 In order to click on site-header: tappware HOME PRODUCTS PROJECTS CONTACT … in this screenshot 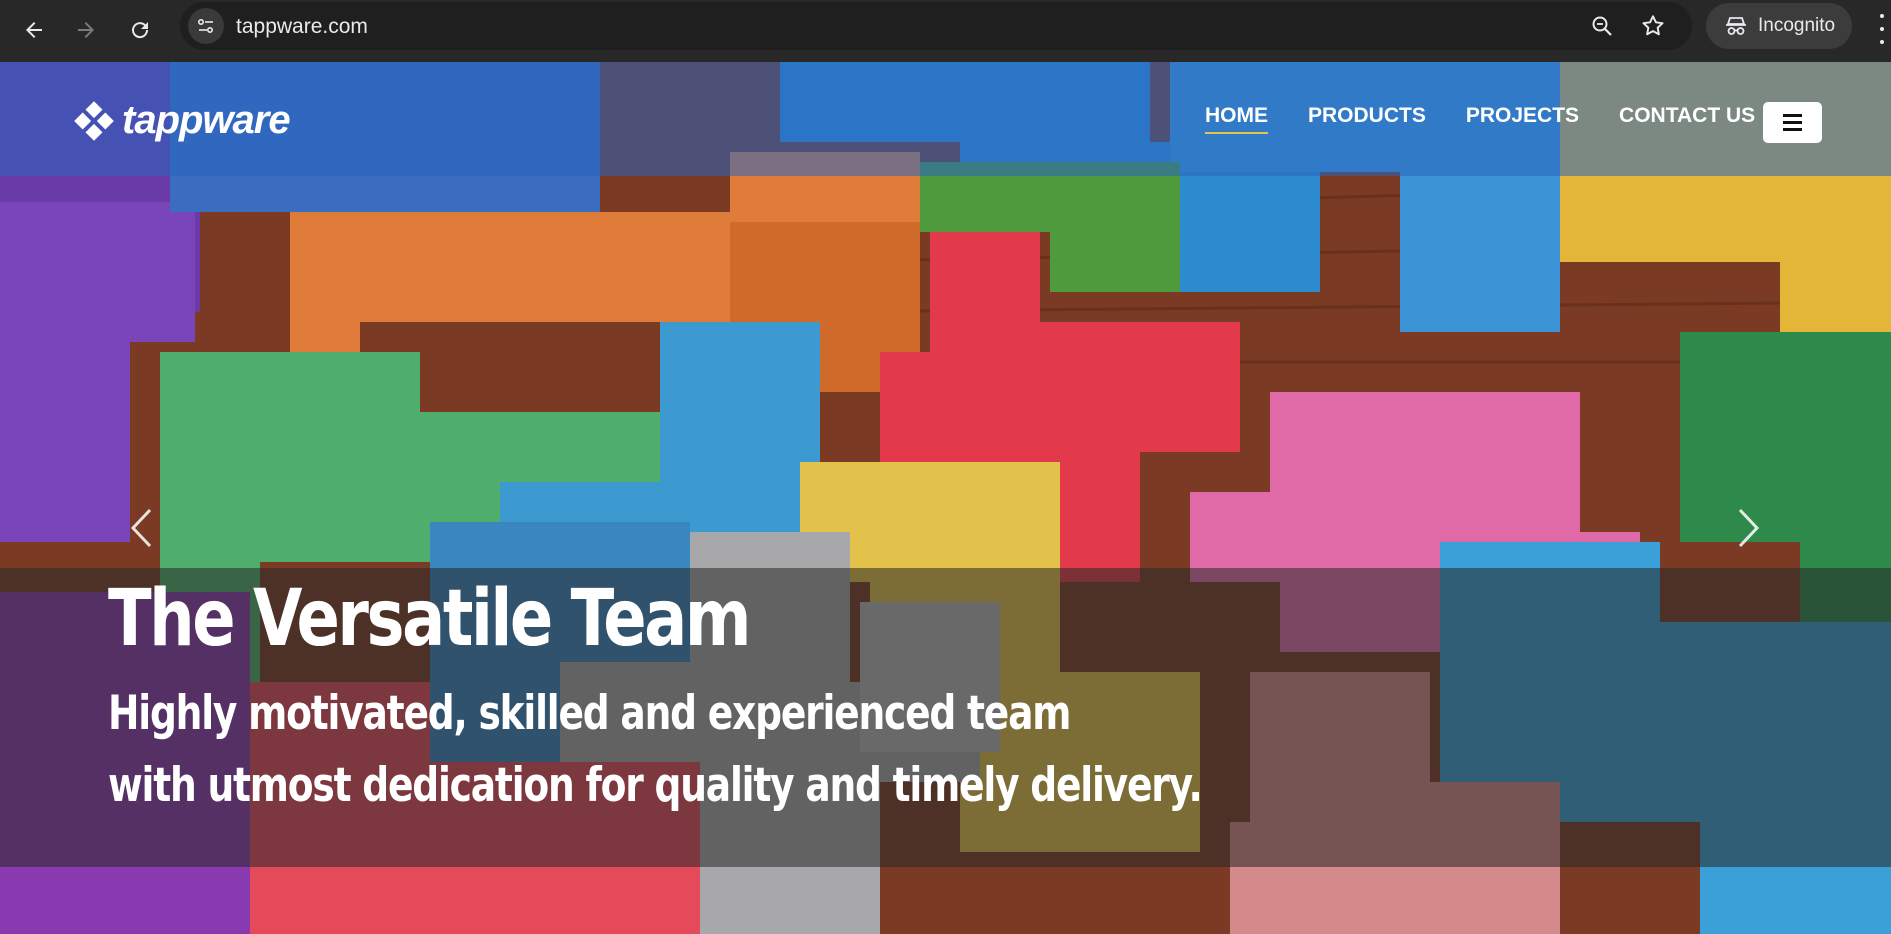, I will do `click(945, 119)`.